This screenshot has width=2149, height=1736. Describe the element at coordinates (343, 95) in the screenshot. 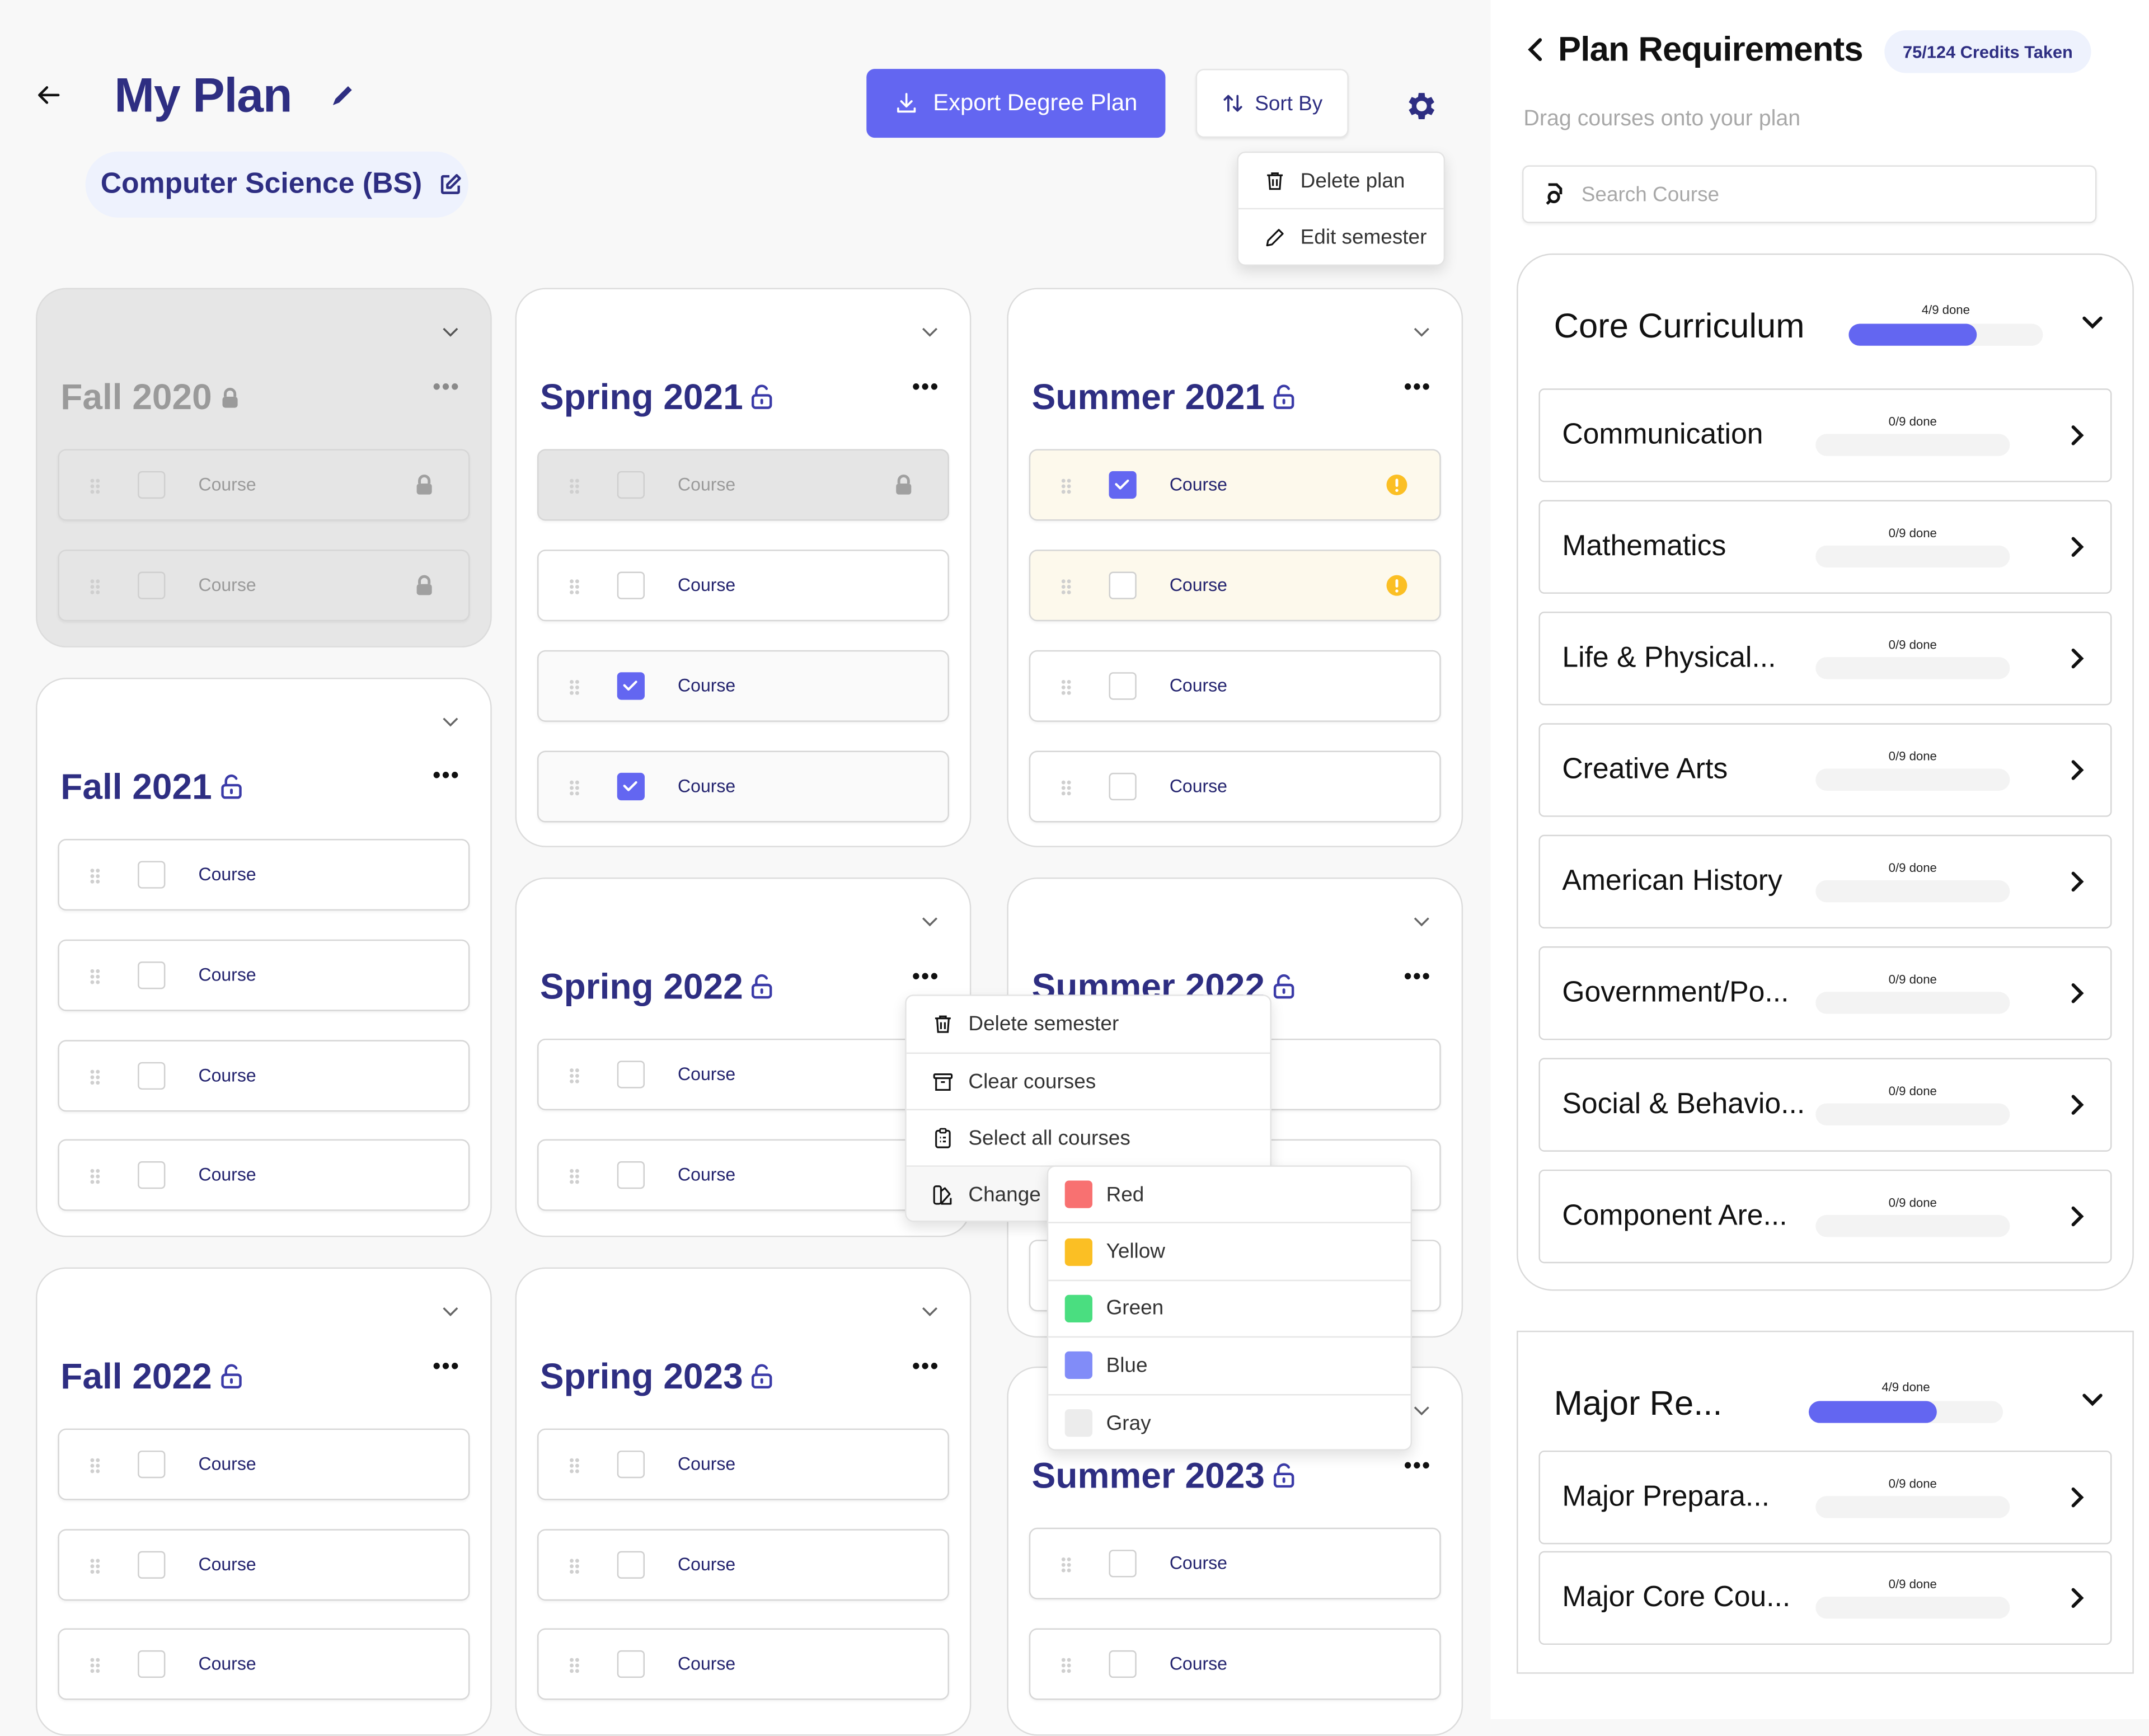

I see `edit-title-pencil-icon` at that location.